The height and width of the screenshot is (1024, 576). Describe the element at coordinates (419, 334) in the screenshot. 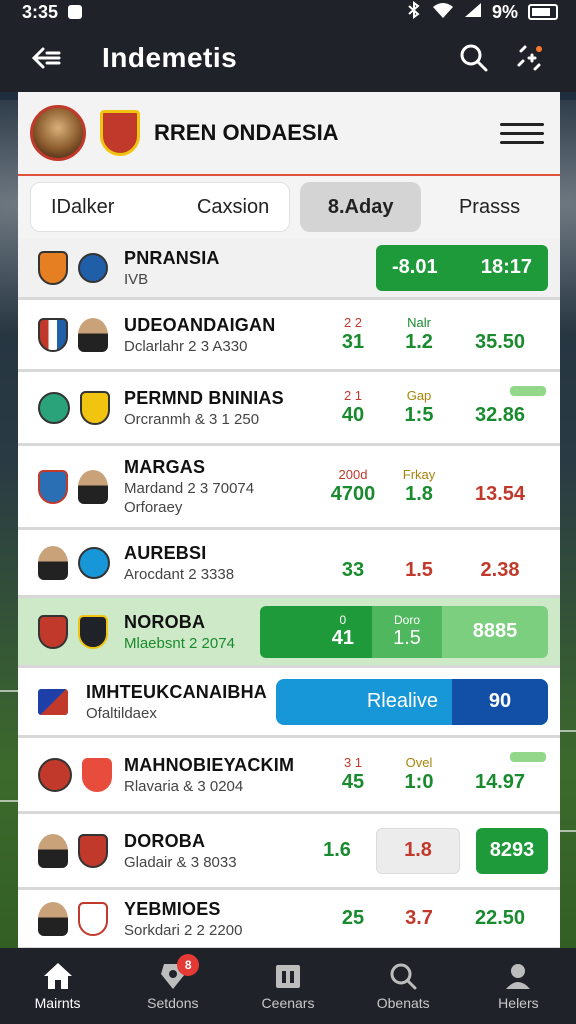

I see `odds-draw: Nalr 1.2` at that location.